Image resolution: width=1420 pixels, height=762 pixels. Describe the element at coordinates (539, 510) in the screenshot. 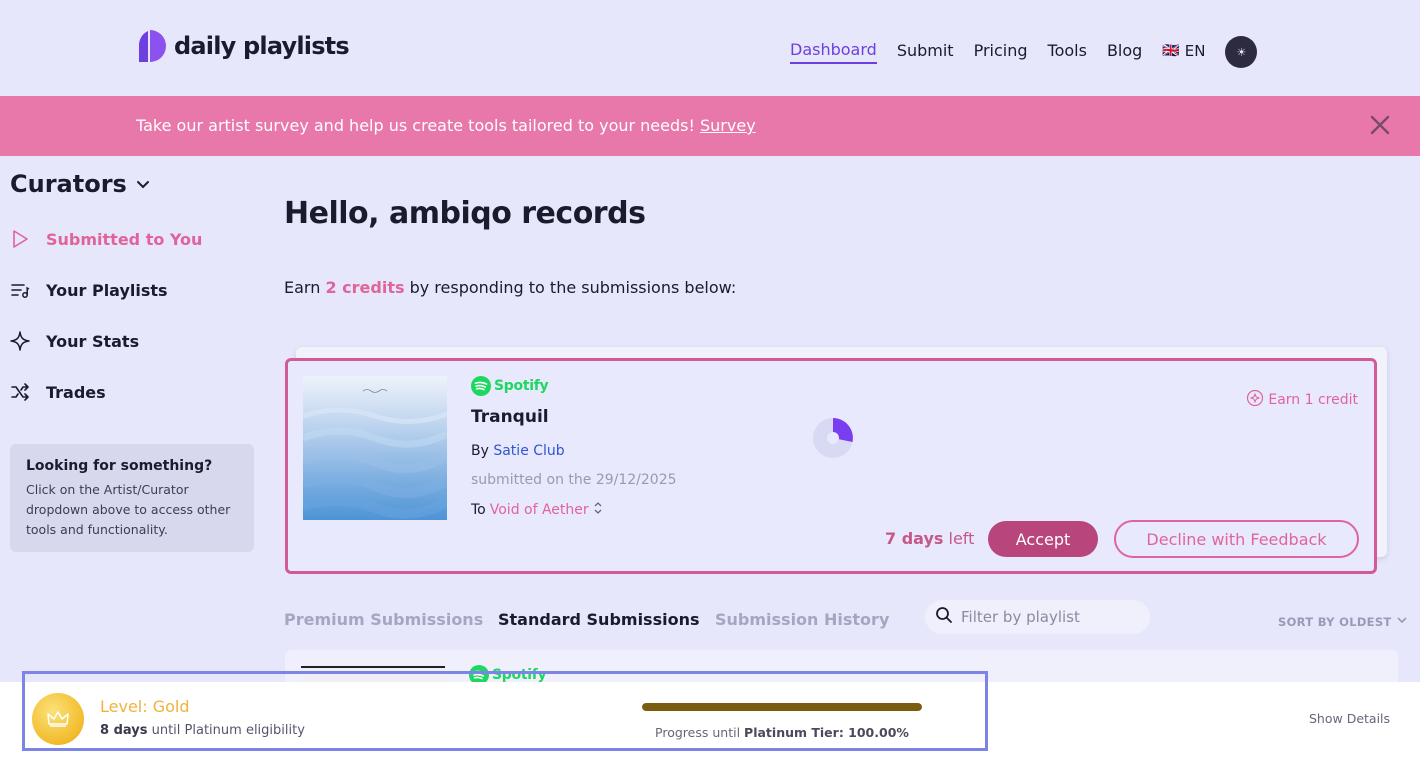

I see `playlist-selector: Void of Aether` at that location.